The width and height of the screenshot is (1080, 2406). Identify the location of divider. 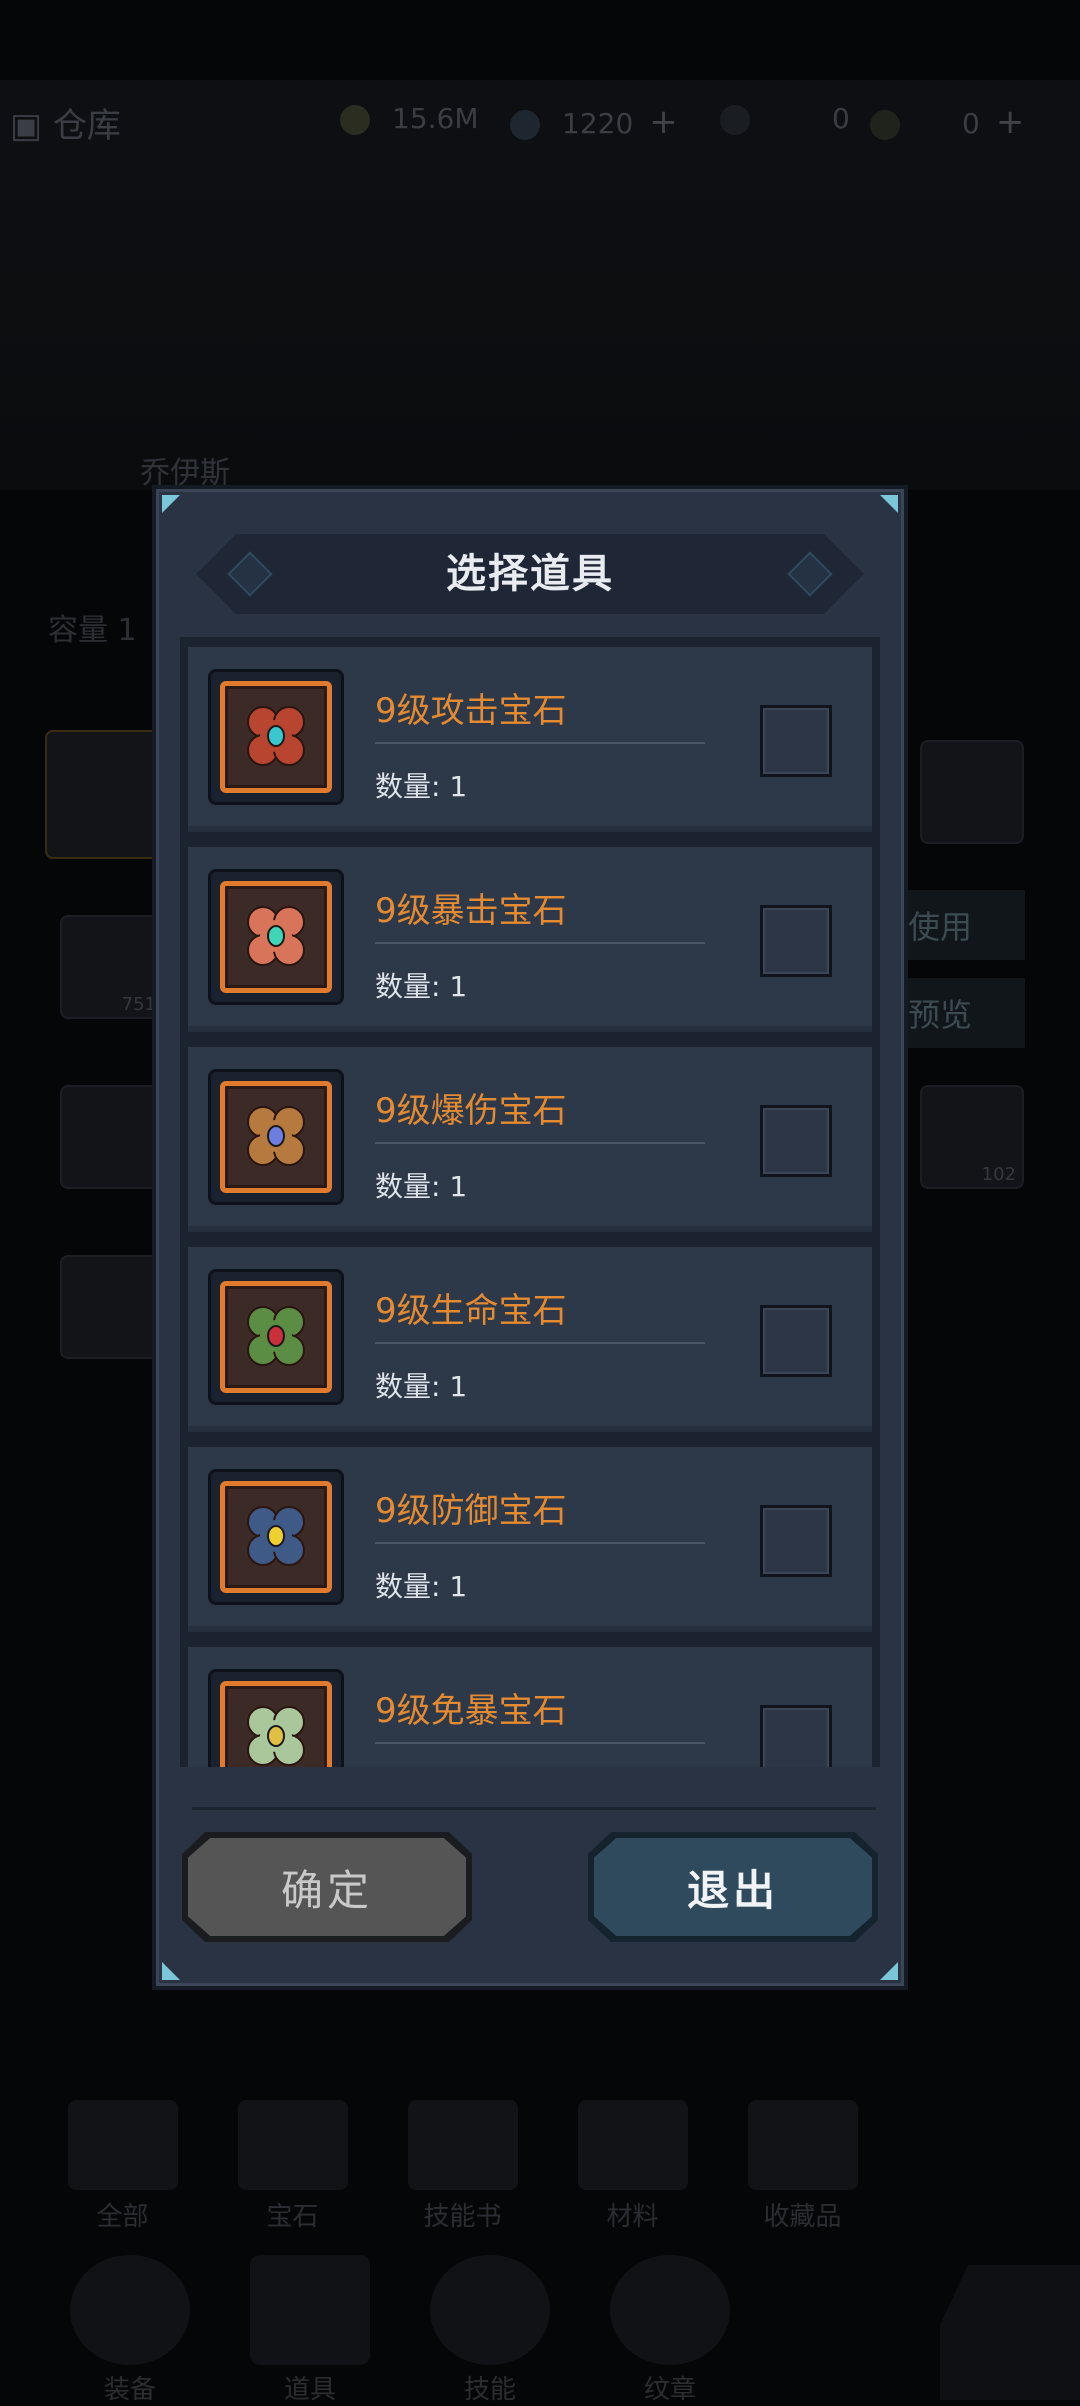
(534, 1808).